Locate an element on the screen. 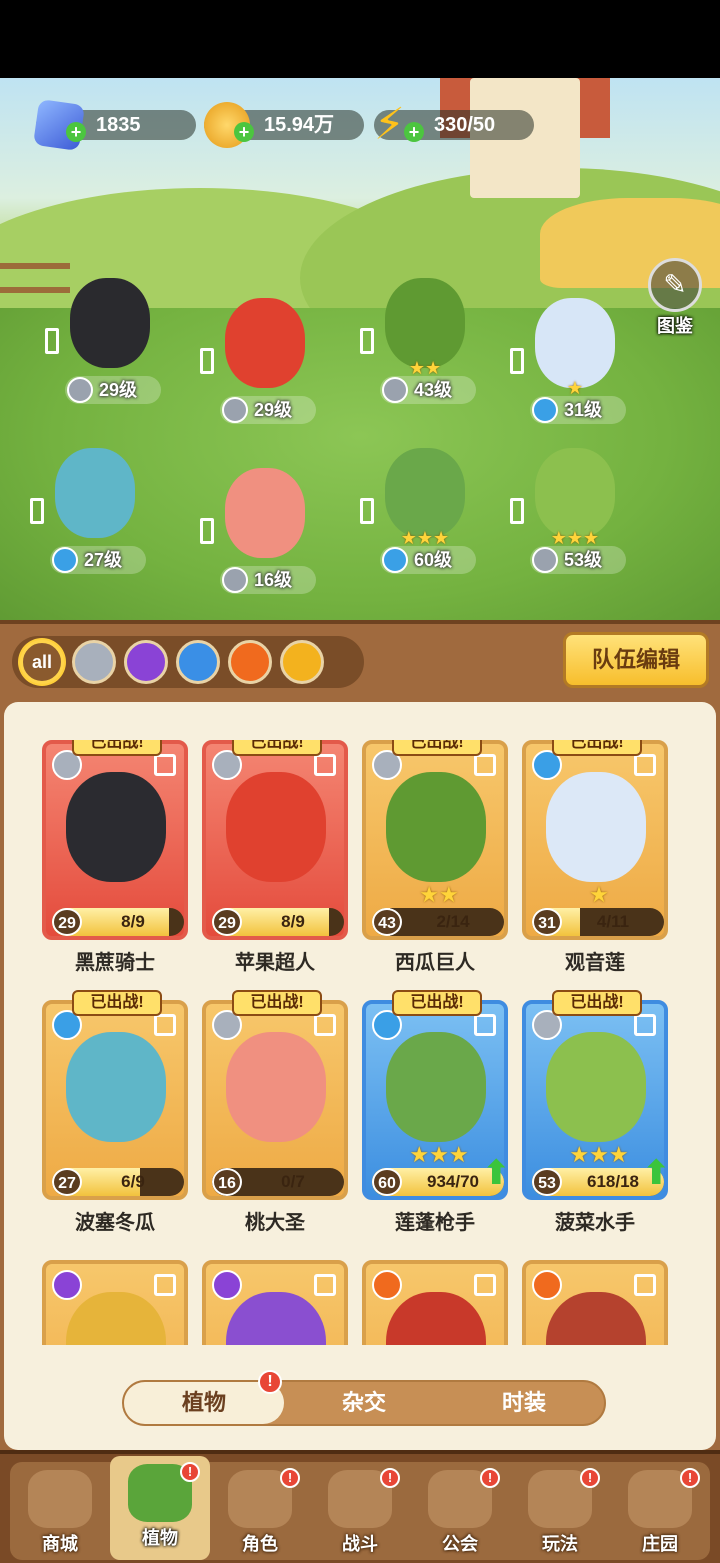  filter-potion-button is located at coordinates (146, 662).